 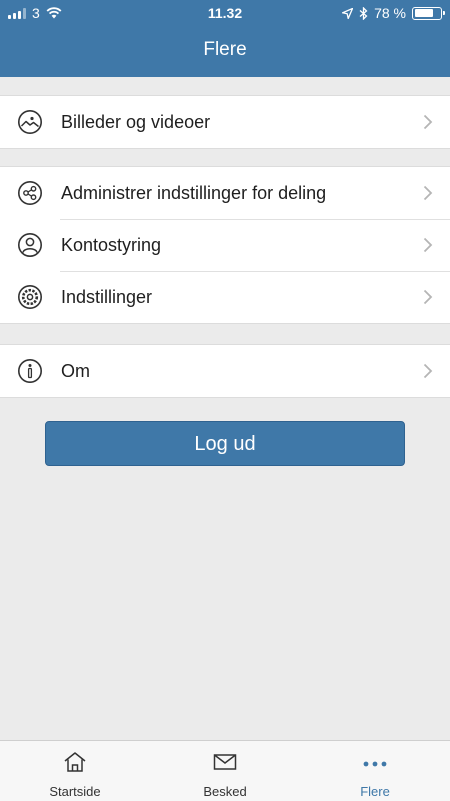 I want to click on menu-item-label: Indstillinger, so click(x=107, y=297).